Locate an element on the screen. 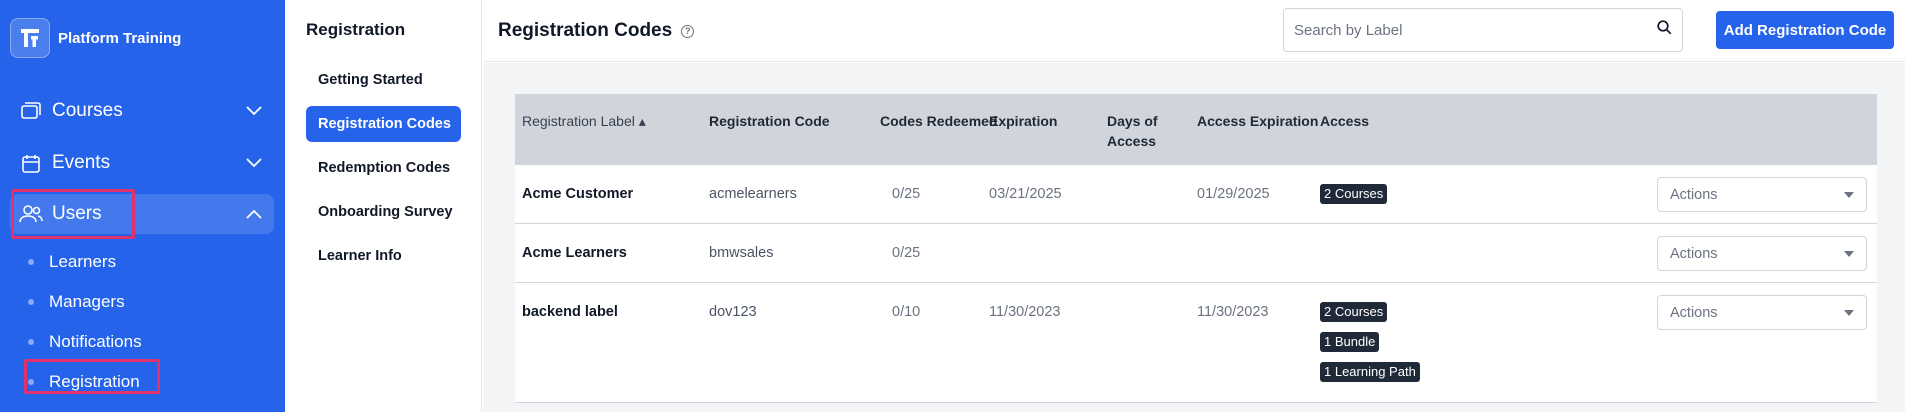  menu-item-onboarding-survey: Onboarding Survey is located at coordinates (383, 212).